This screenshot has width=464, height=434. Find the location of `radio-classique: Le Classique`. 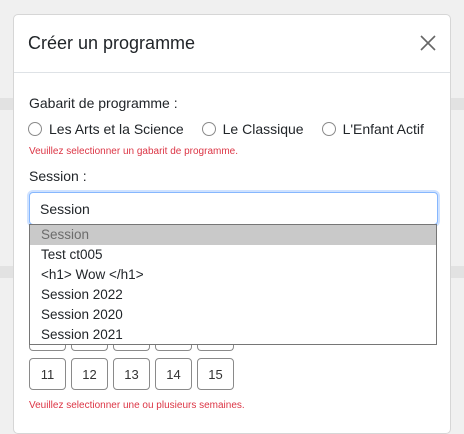

radio-classique: Le Classique is located at coordinates (252, 129).